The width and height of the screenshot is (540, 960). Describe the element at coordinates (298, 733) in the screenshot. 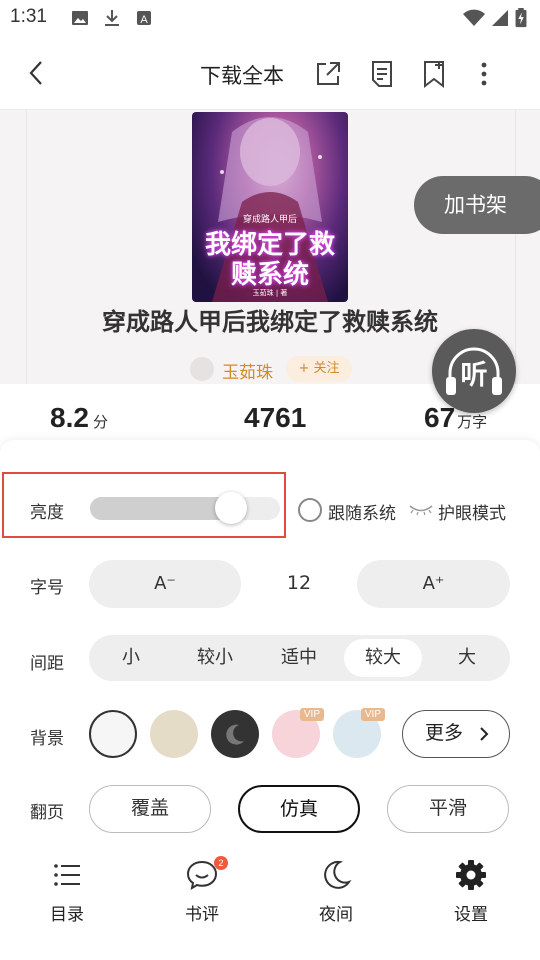

I see `background-swatch-pink: VIP` at that location.